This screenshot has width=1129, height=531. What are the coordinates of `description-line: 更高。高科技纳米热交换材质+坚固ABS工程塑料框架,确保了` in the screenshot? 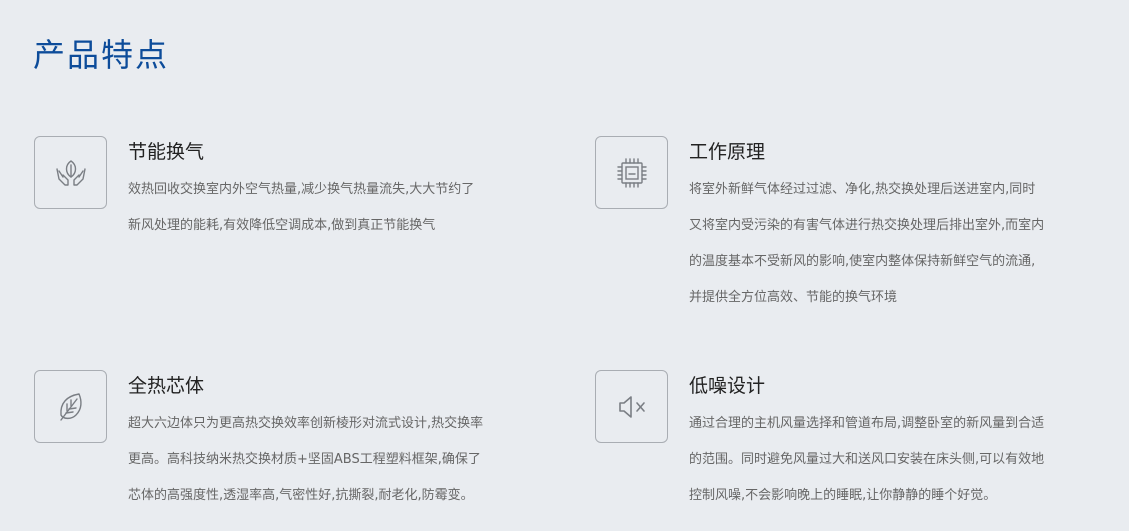 It's located at (304, 459).